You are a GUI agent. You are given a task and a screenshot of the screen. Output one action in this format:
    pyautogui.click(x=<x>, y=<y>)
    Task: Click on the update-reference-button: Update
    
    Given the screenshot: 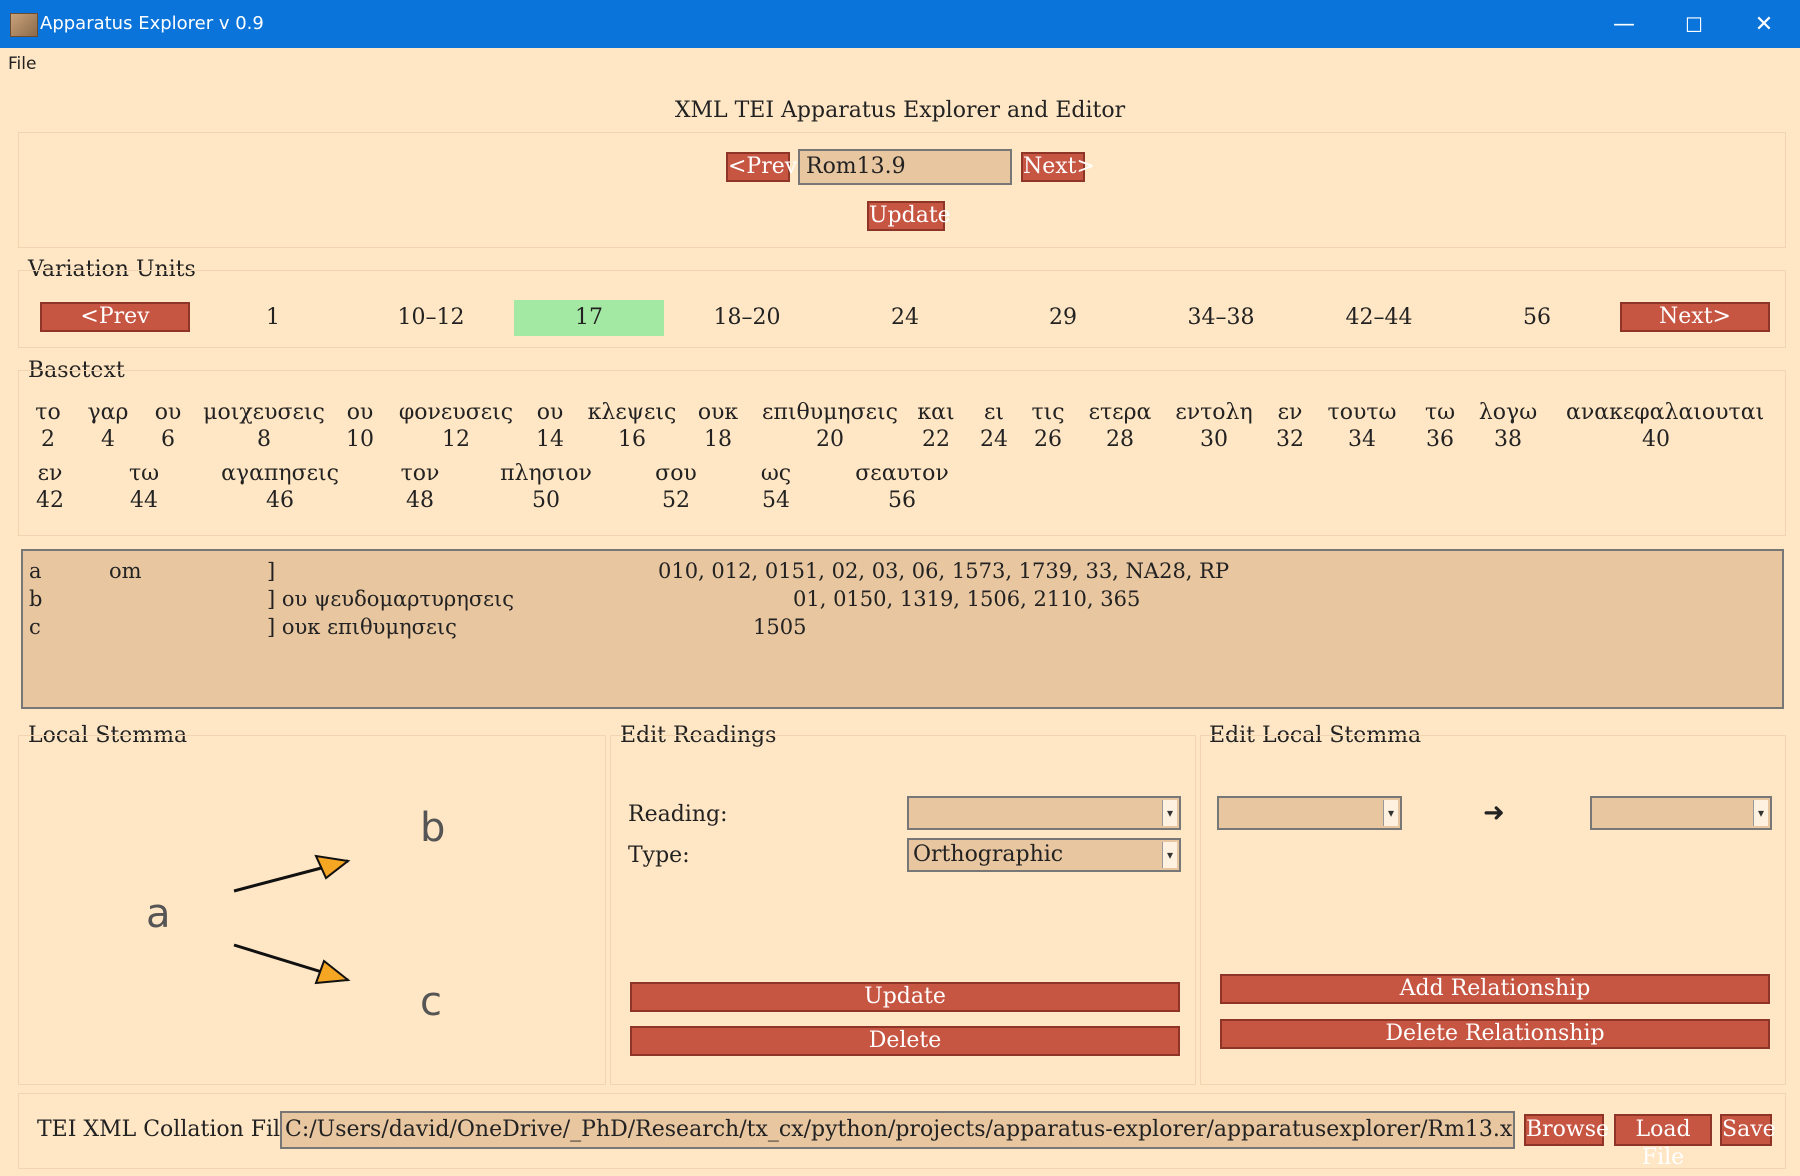 What is the action you would take?
    pyautogui.click(x=909, y=216)
    